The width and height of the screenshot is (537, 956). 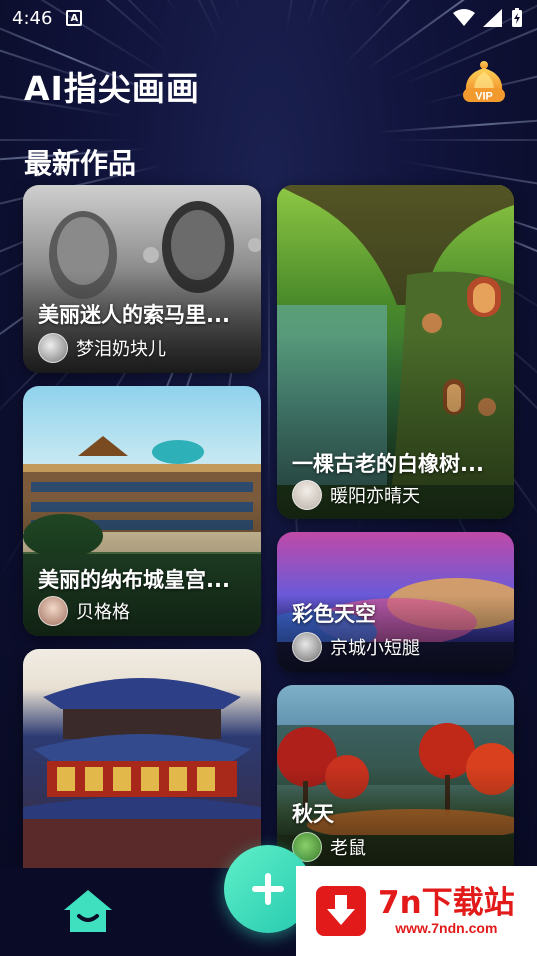 What do you see at coordinates (112, 88) in the screenshot?
I see `app-title: AI指尖画画` at bounding box center [112, 88].